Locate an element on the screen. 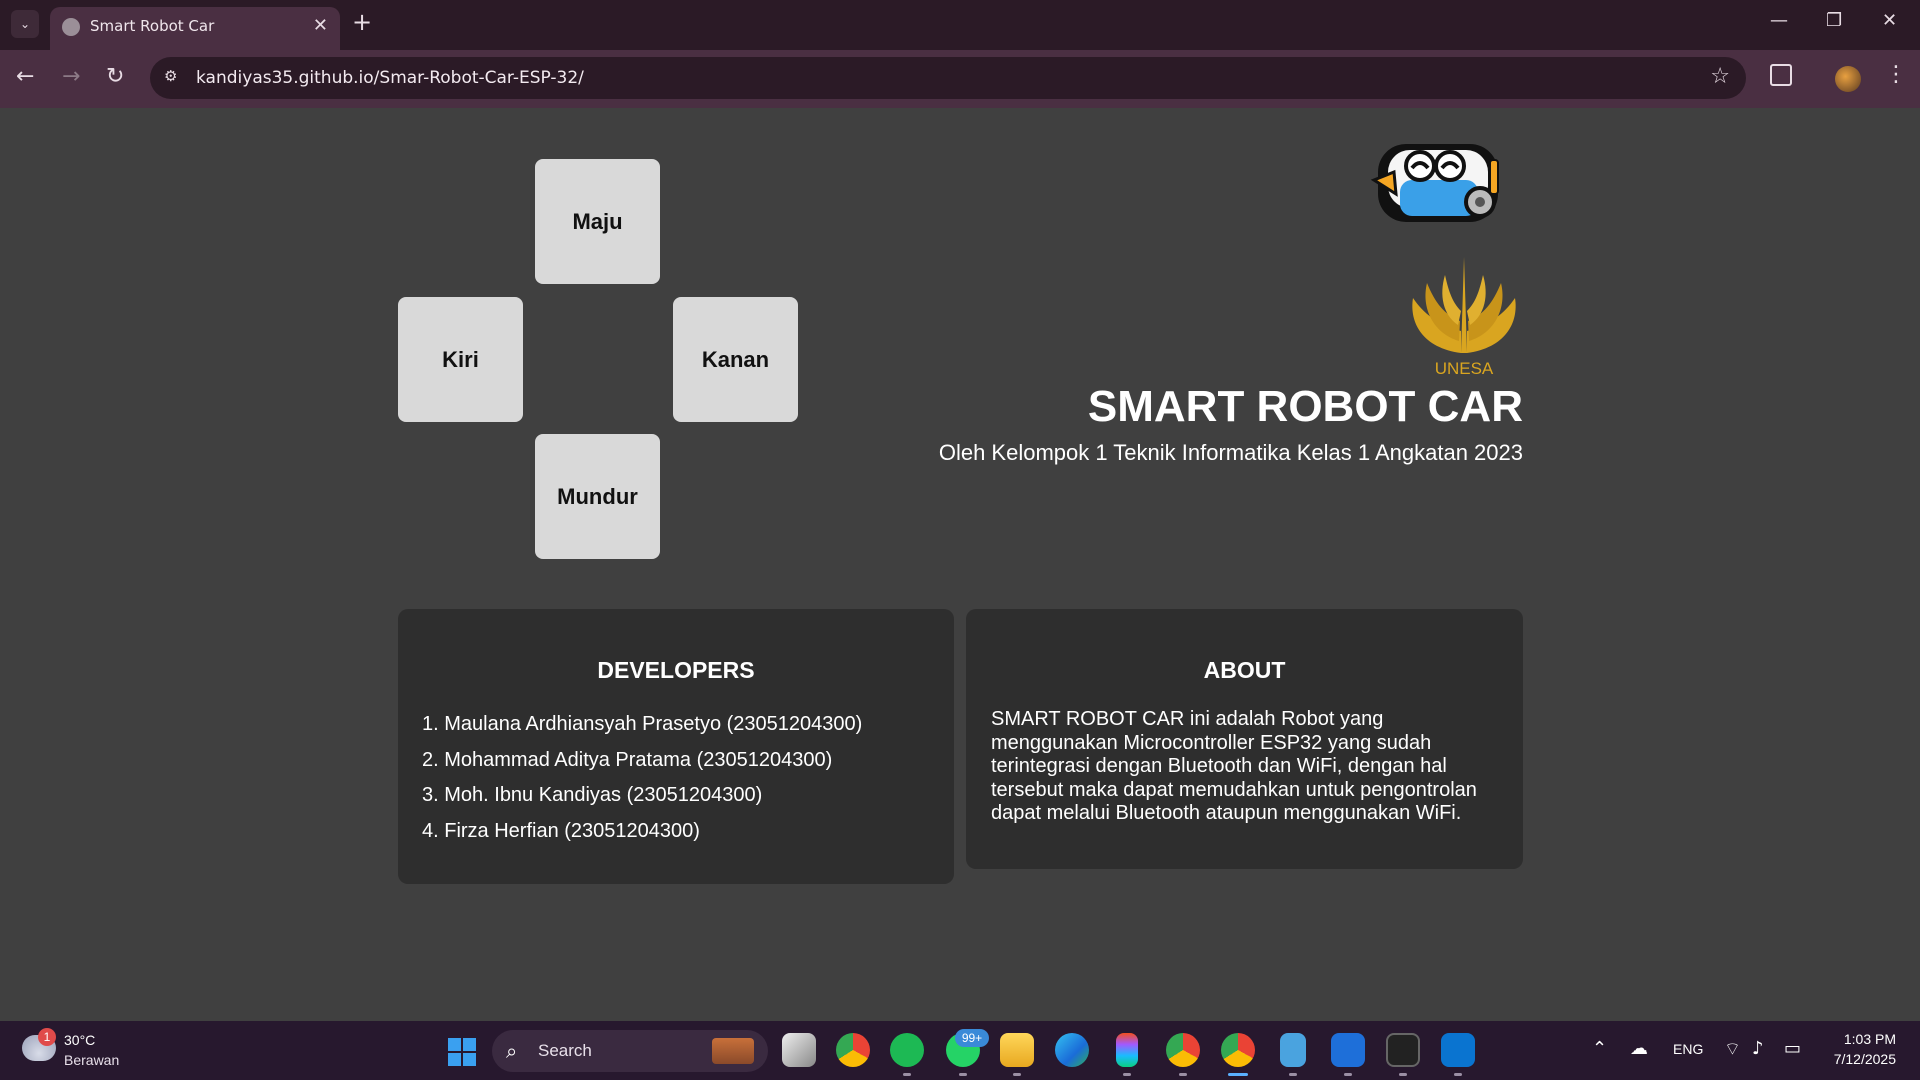 The image size is (1920, 1080). vscode-icon is located at coordinates (1458, 1050).